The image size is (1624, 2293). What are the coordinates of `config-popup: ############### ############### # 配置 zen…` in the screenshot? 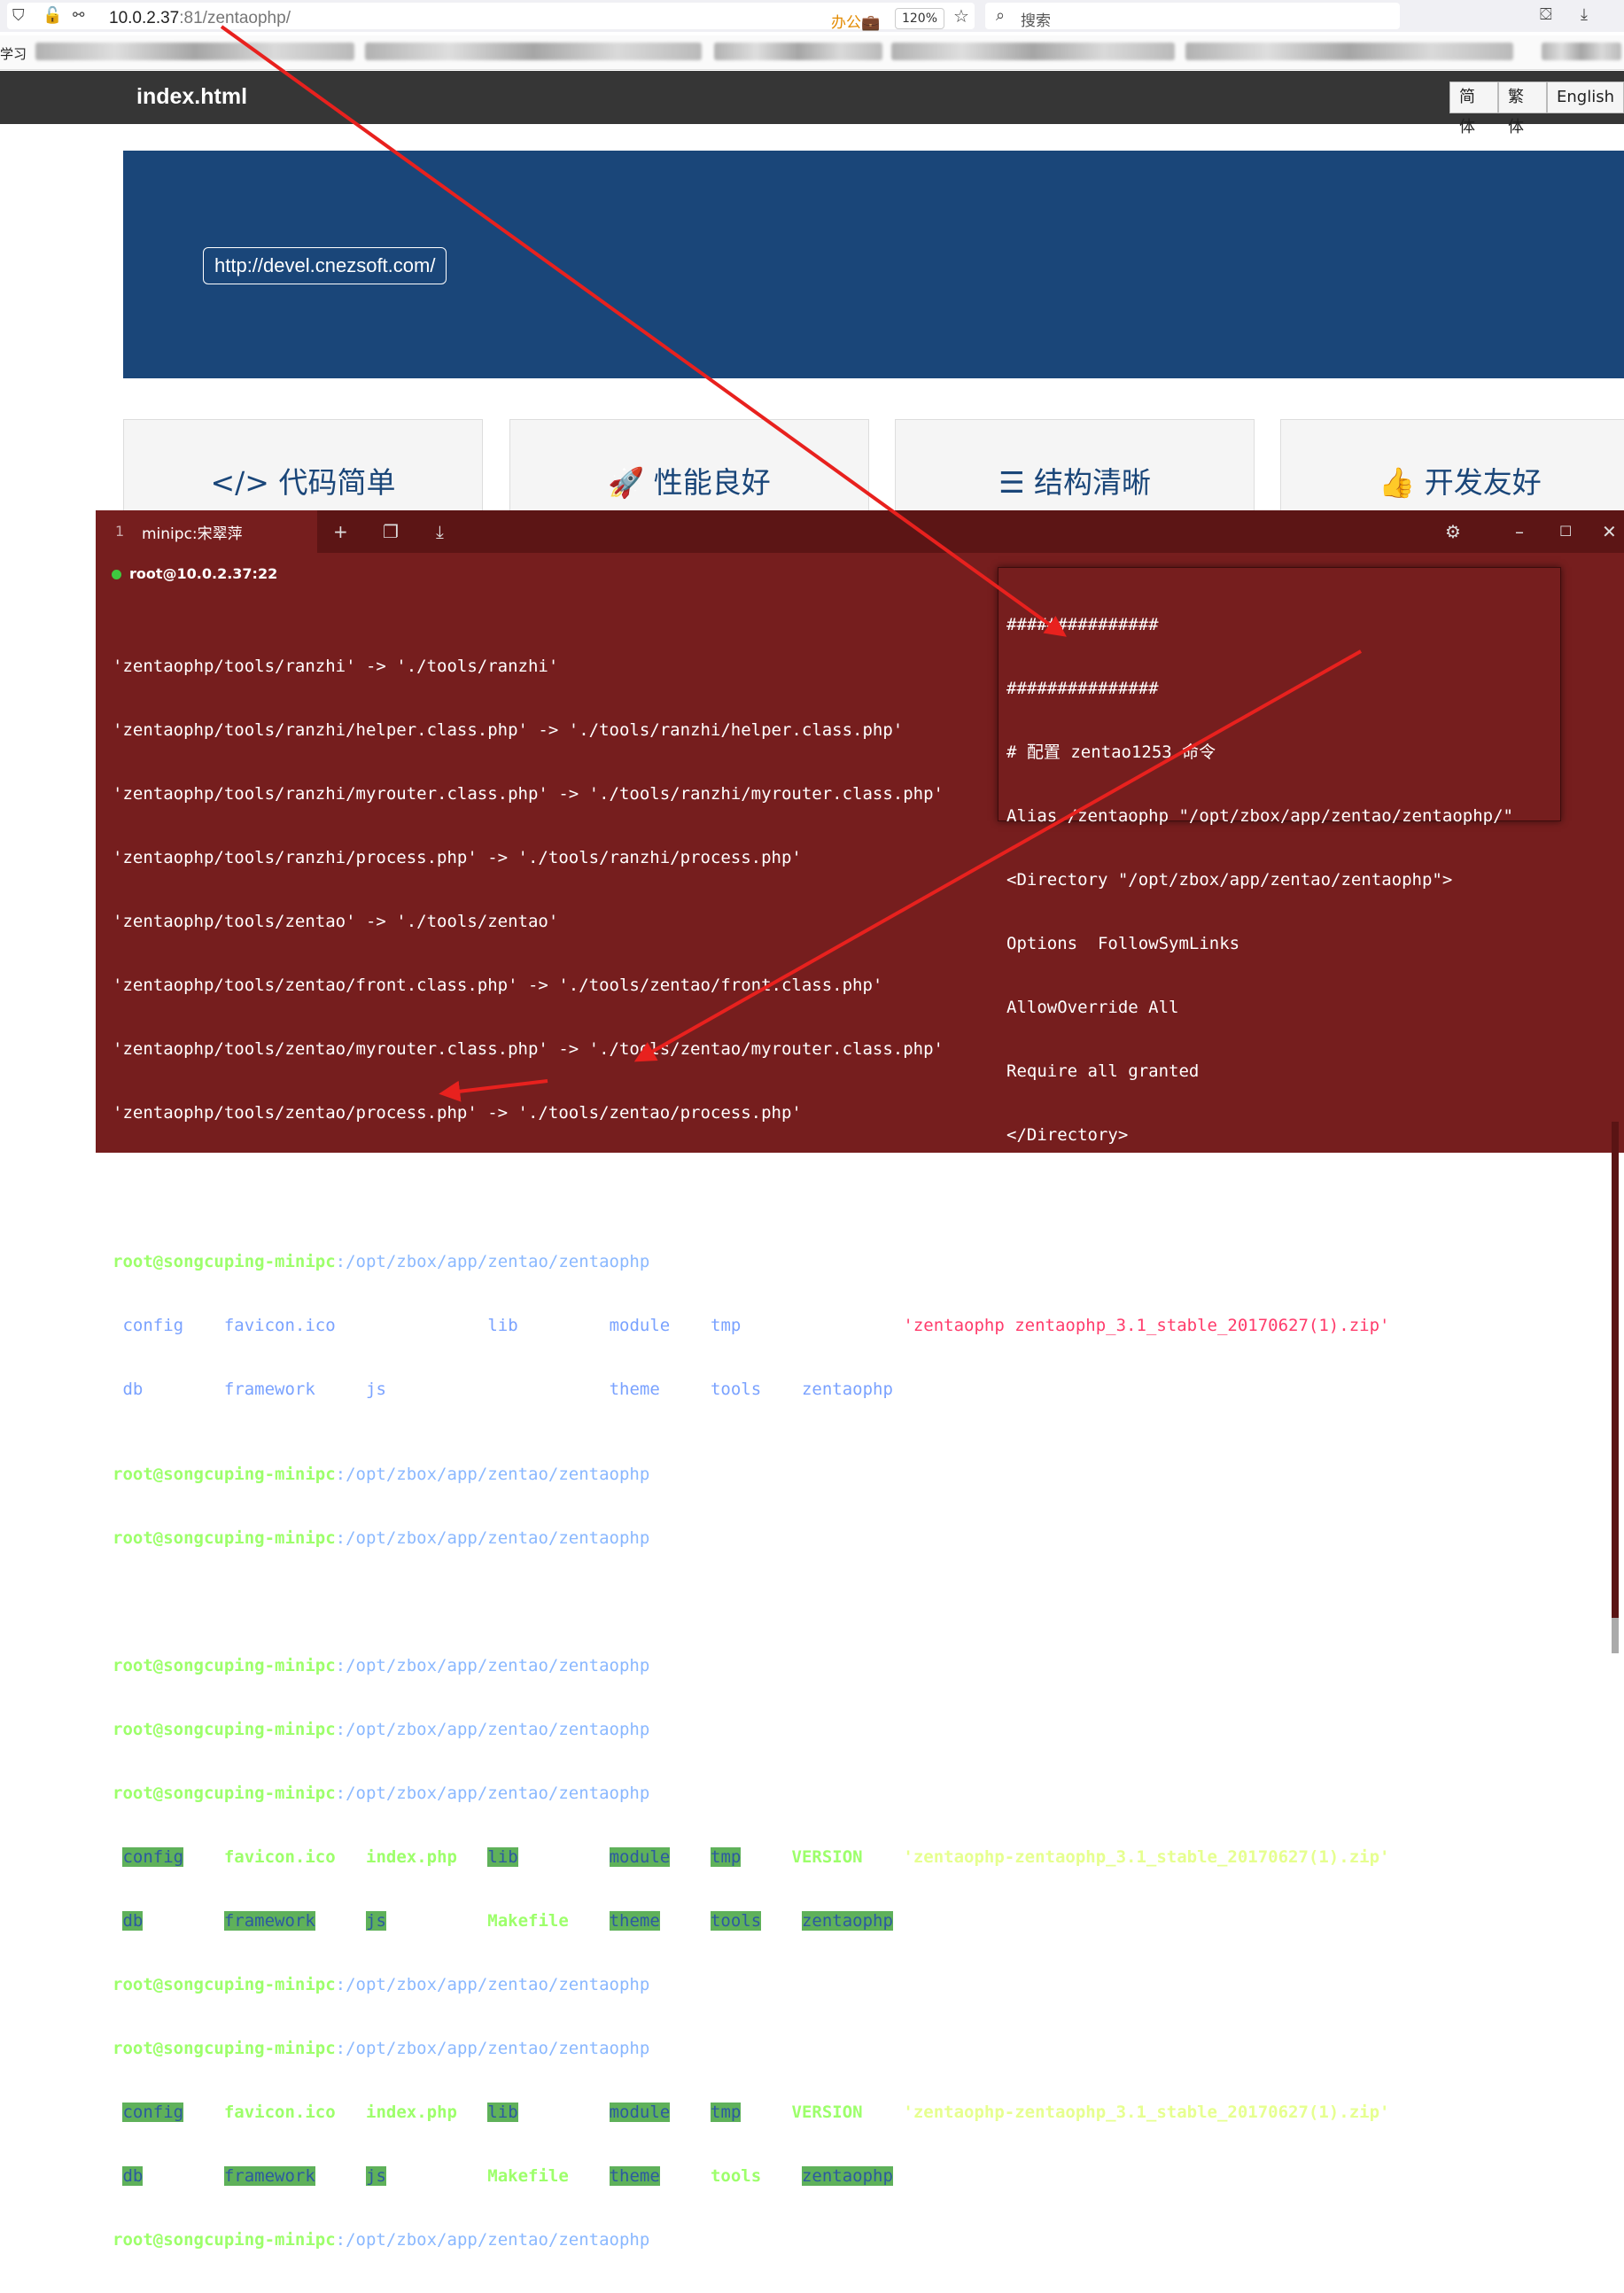 It's located at (1281, 949).